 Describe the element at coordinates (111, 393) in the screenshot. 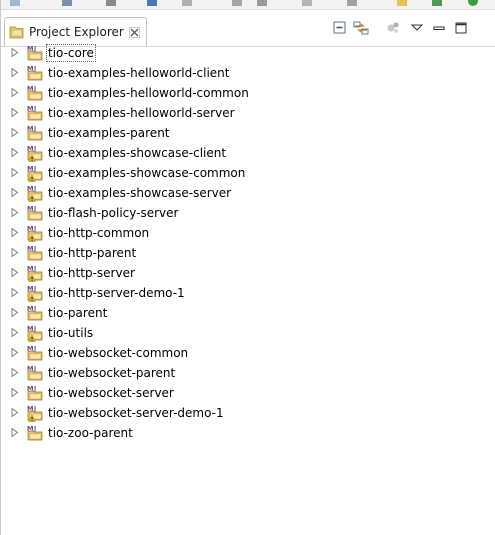

I see `project-name: tio-websocket-server` at that location.